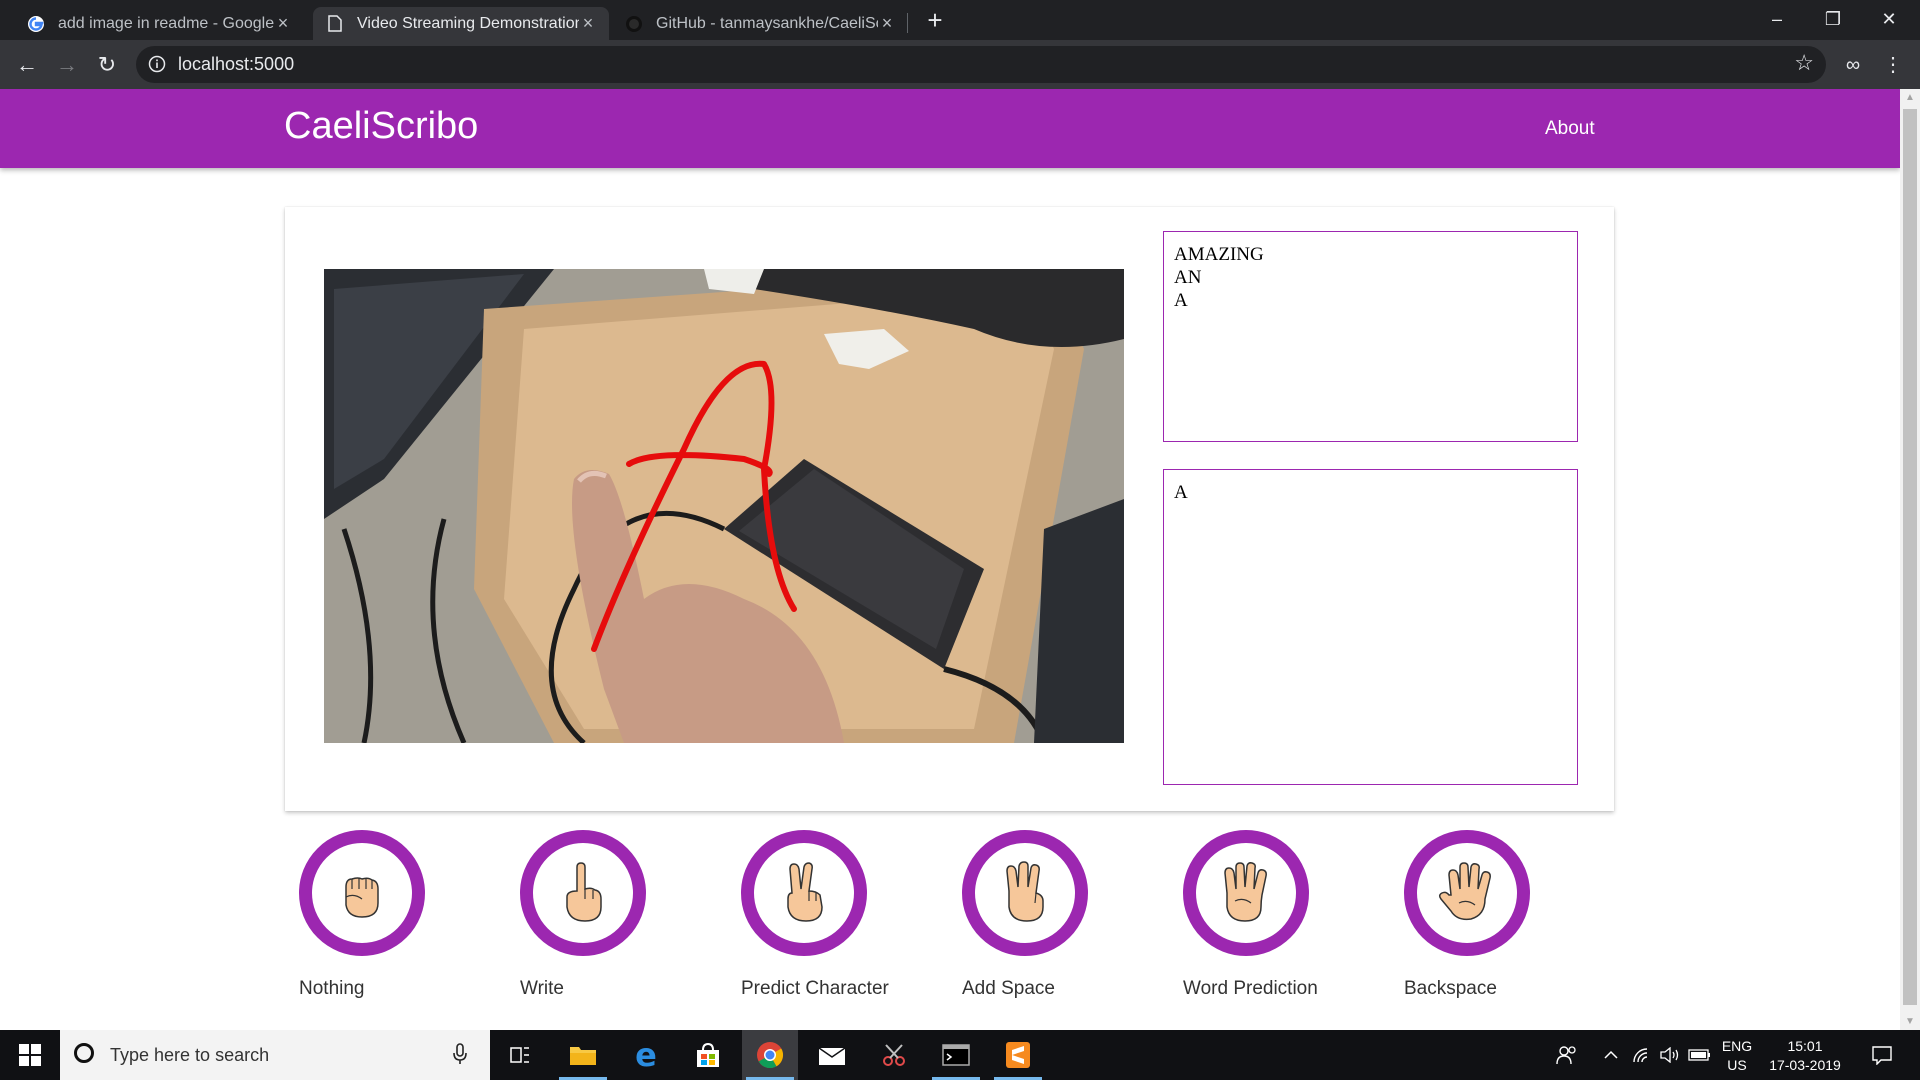  I want to click on tab-google-search: add image in readme - Google S ×, so click(159, 23).